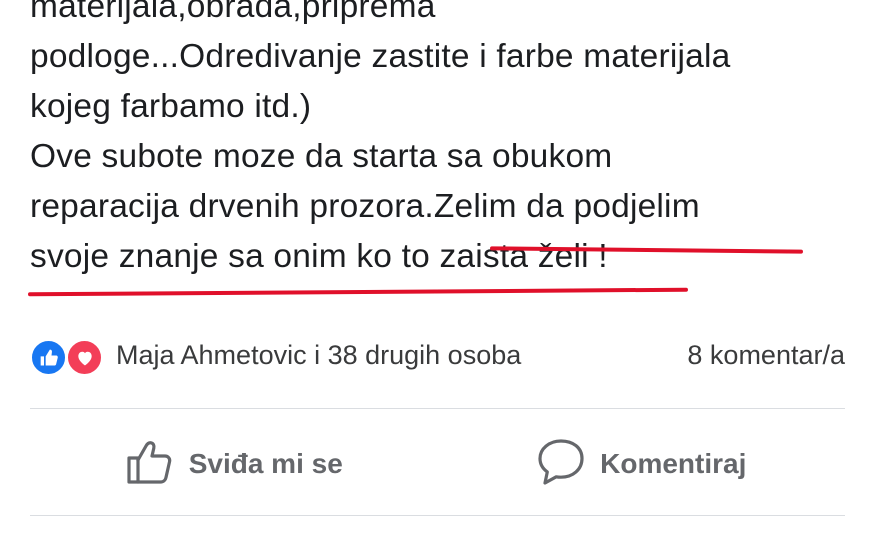 Image resolution: width=875 pixels, height=535 pixels. What do you see at coordinates (48, 357) in the screenshot?
I see `like-icon` at bounding box center [48, 357].